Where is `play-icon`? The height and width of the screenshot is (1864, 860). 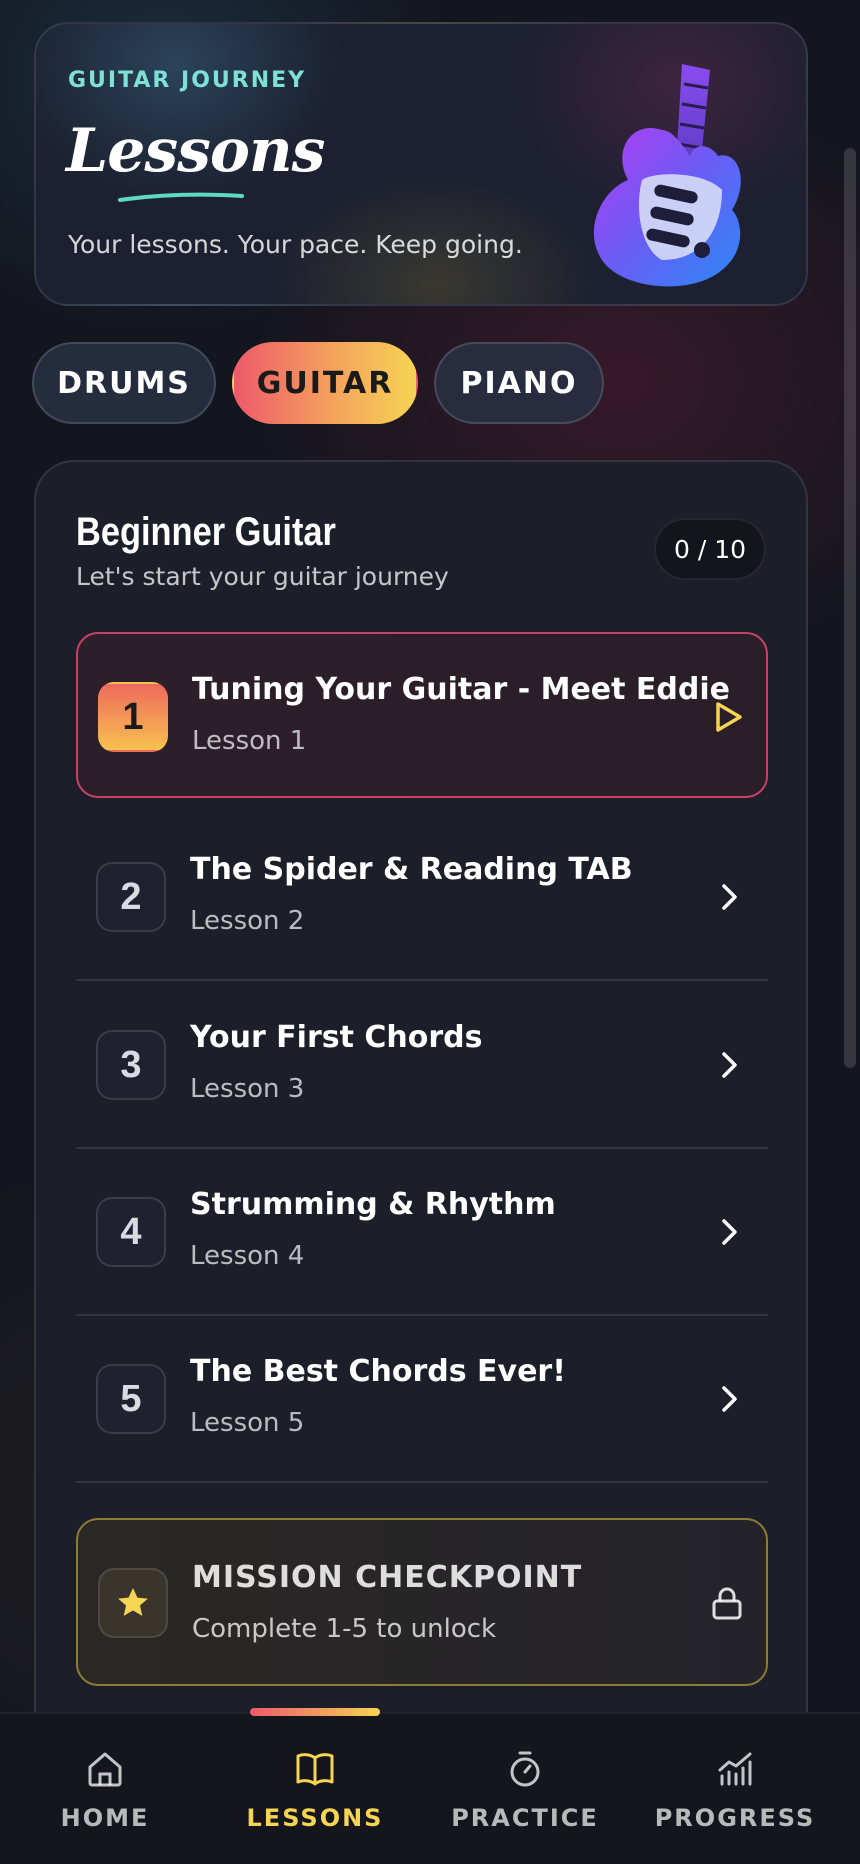 play-icon is located at coordinates (727, 717).